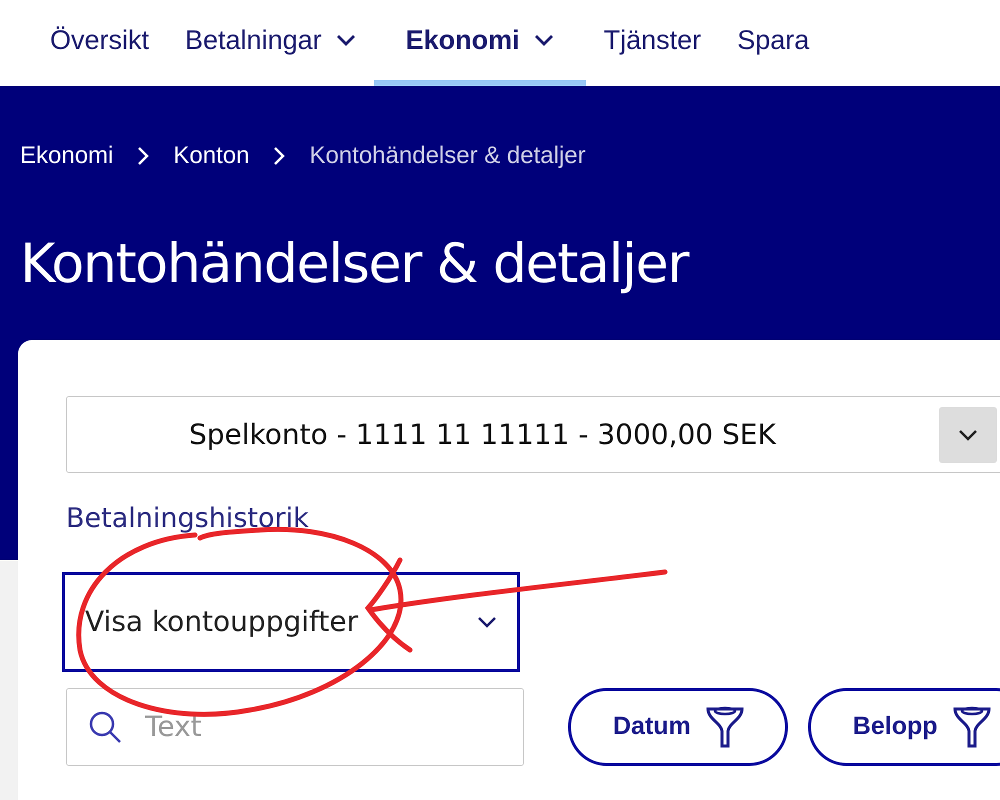 The image size is (1000, 800). Describe the element at coordinates (270, 43) in the screenshot. I see `nav-tab: Betalningar` at that location.